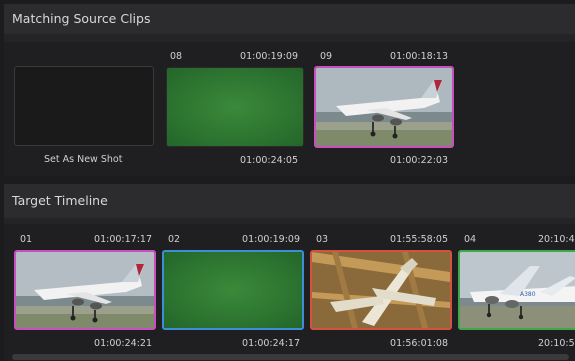  I want to click on source-clip-new-shot: Set As New Shot, so click(84, 109).